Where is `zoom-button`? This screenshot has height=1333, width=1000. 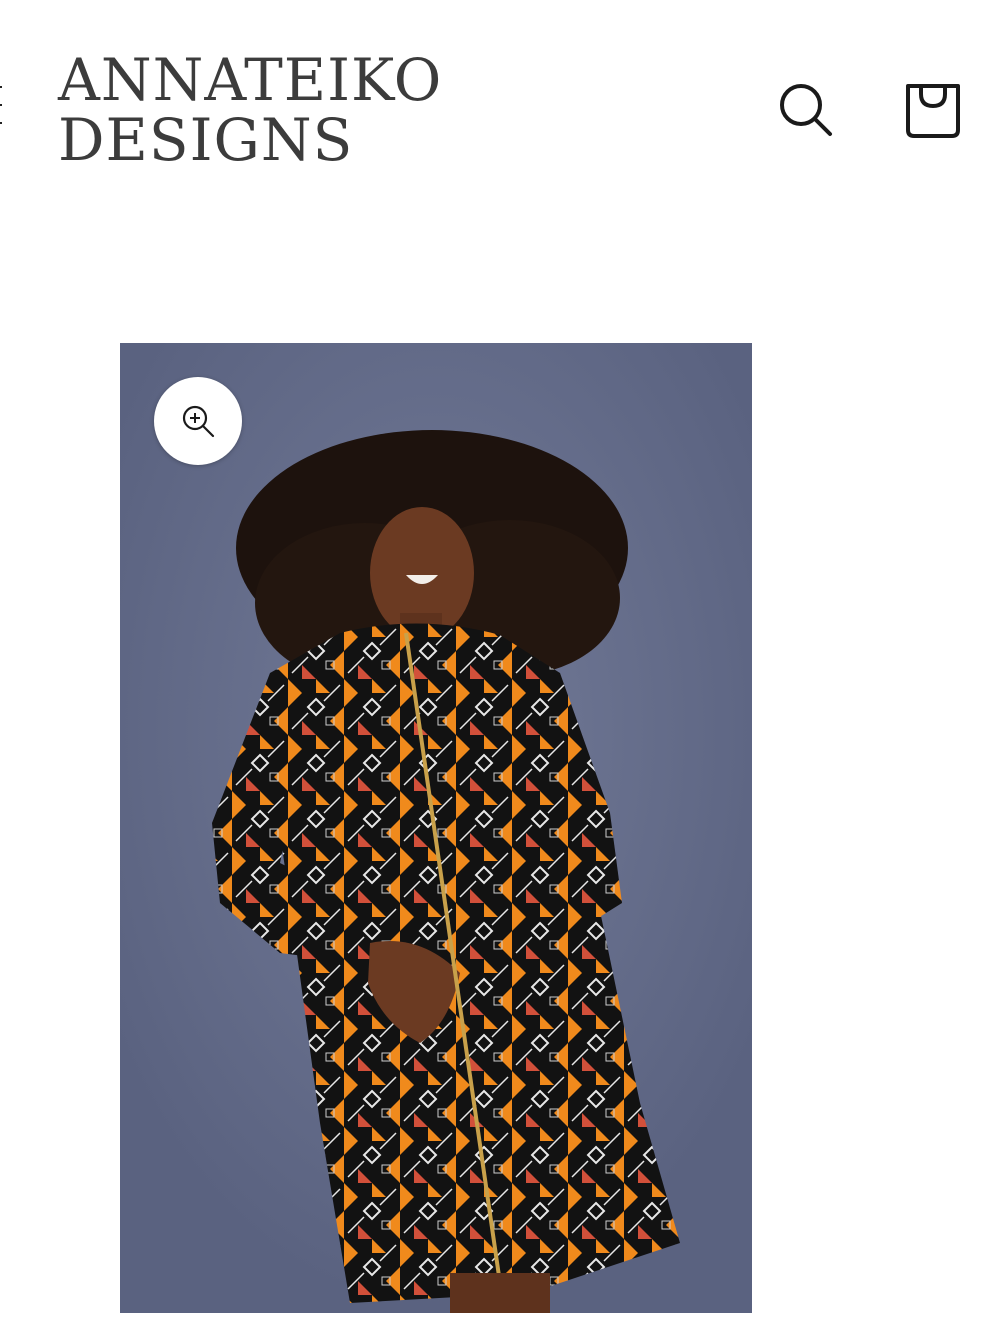 zoom-button is located at coordinates (198, 421).